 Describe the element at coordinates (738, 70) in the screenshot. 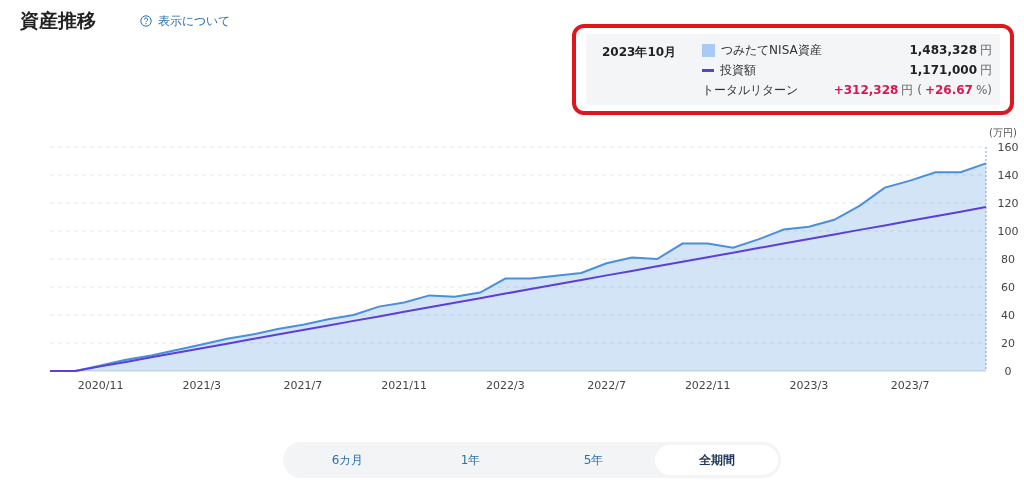

I see `tooltip-label: 投資額` at that location.